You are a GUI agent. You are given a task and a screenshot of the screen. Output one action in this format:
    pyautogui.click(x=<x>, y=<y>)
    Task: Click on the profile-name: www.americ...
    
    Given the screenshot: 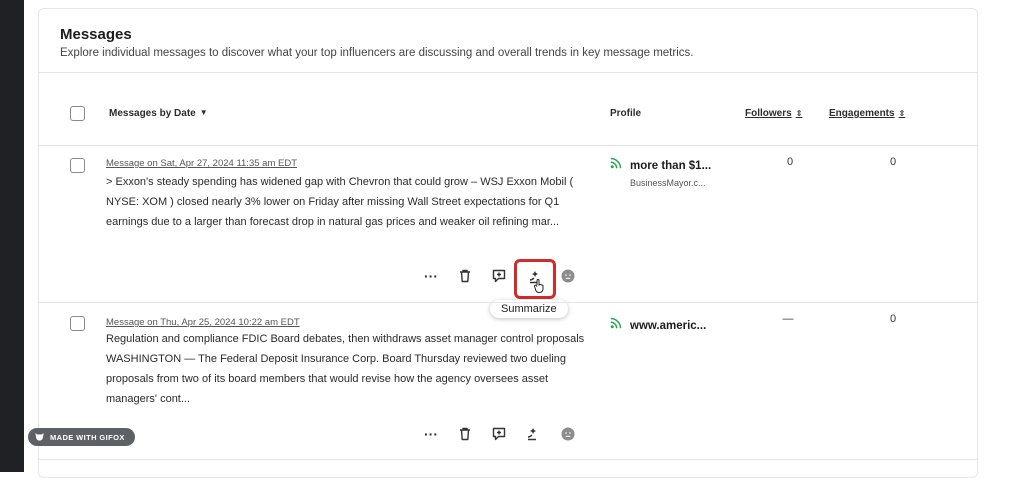 What is the action you would take?
    pyautogui.click(x=668, y=326)
    